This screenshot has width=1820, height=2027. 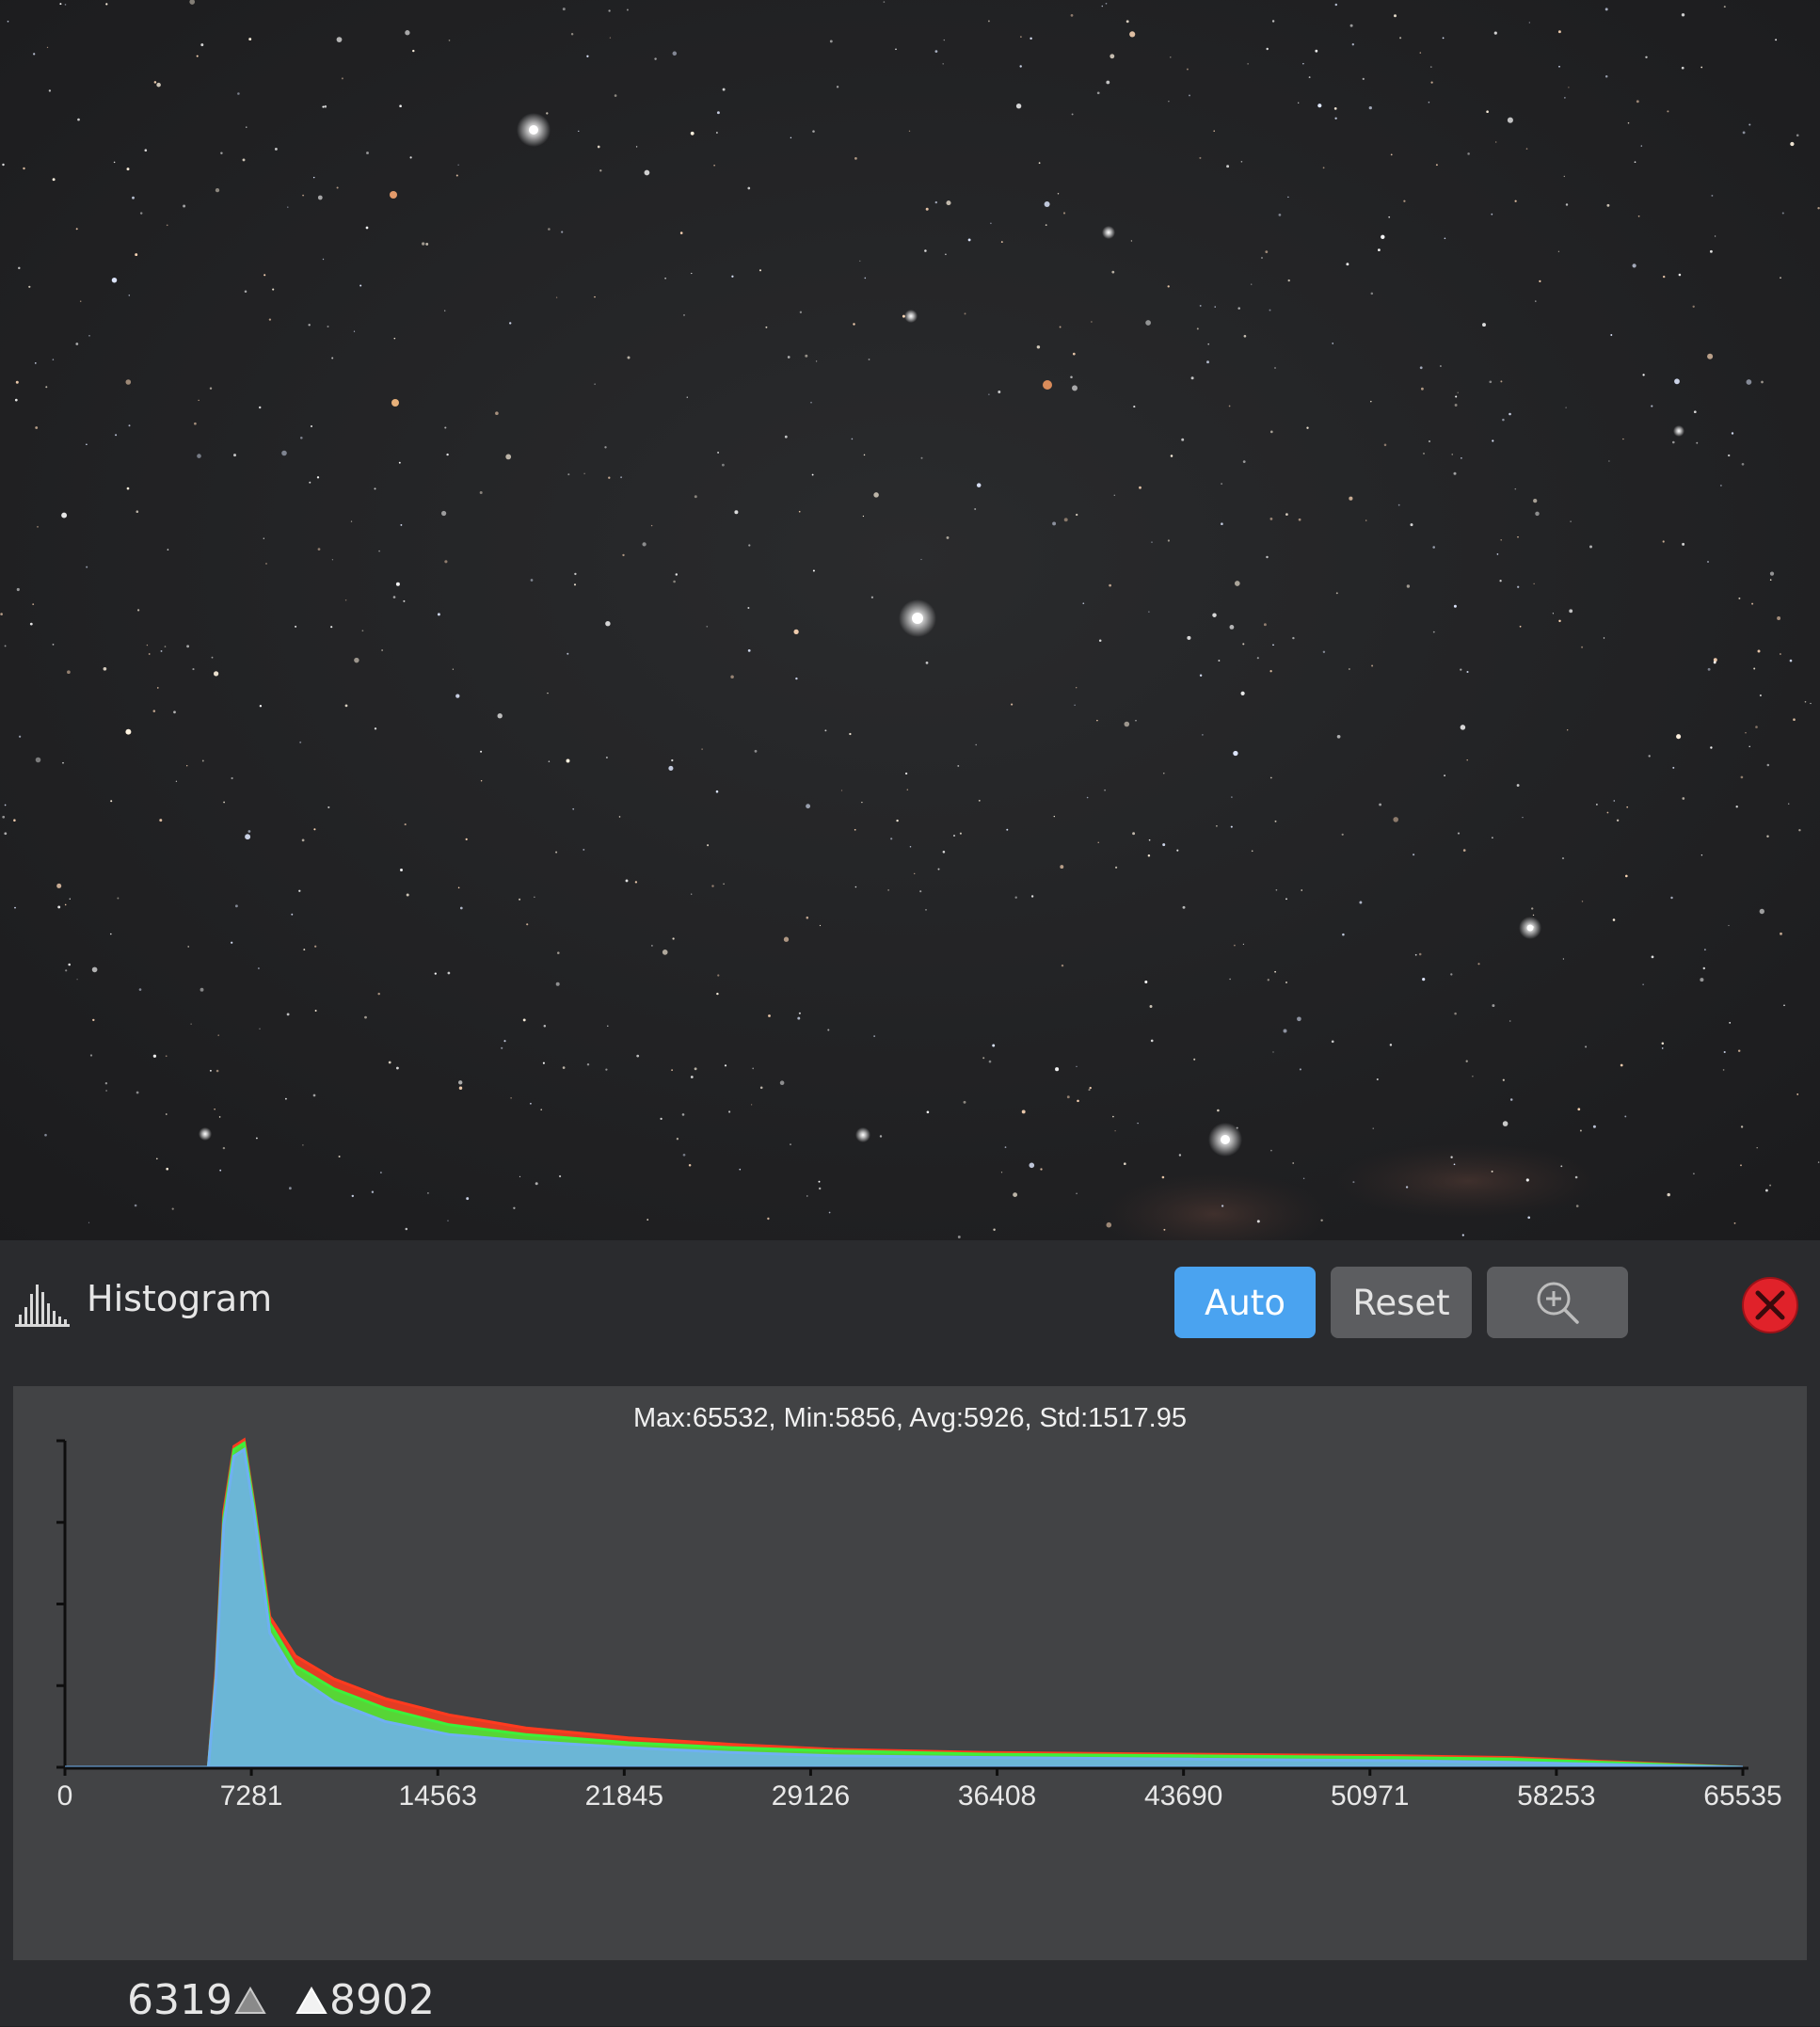 I want to click on zoom-button, so click(x=1558, y=1303).